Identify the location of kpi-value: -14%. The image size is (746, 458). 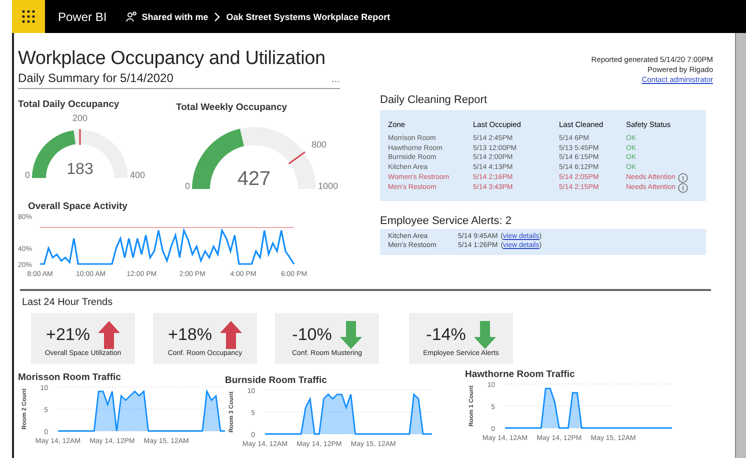
(446, 334).